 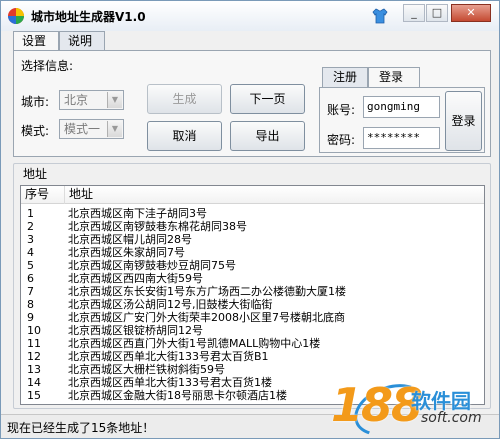 What do you see at coordinates (81, 428) in the screenshot?
I see `status-text: 现在已经生成了15条地址！` at bounding box center [81, 428].